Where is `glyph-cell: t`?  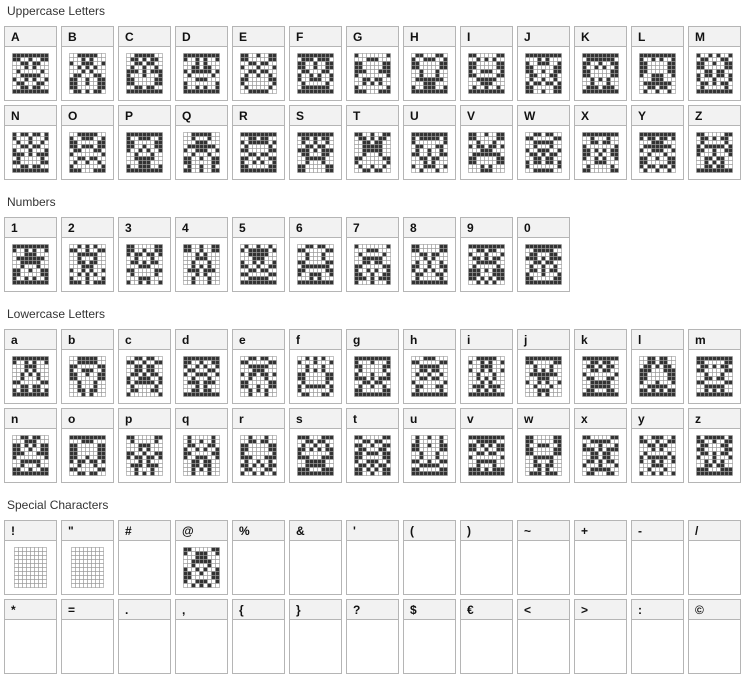 glyph-cell: t is located at coordinates (372, 445).